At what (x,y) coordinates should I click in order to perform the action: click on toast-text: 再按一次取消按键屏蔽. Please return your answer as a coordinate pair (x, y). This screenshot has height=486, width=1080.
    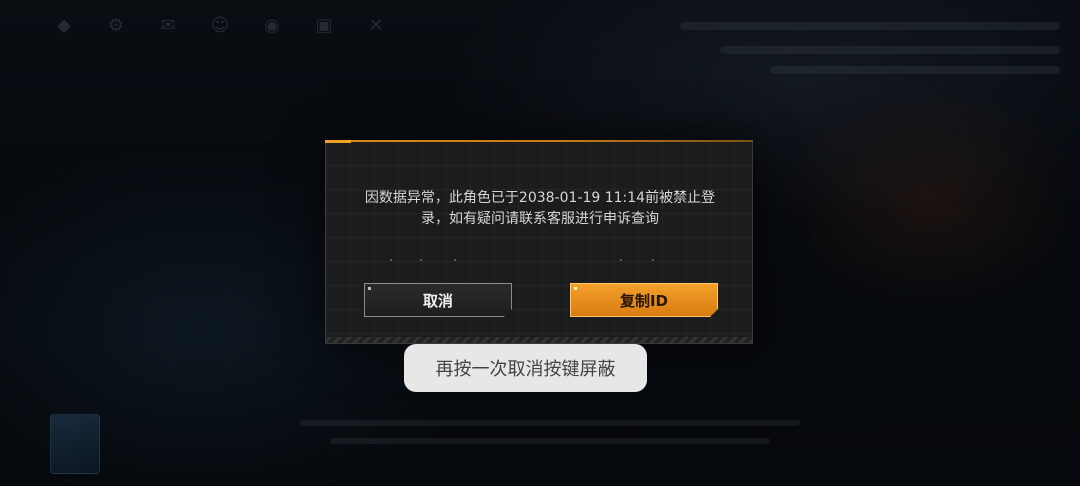
    Looking at the image, I should click on (525, 369).